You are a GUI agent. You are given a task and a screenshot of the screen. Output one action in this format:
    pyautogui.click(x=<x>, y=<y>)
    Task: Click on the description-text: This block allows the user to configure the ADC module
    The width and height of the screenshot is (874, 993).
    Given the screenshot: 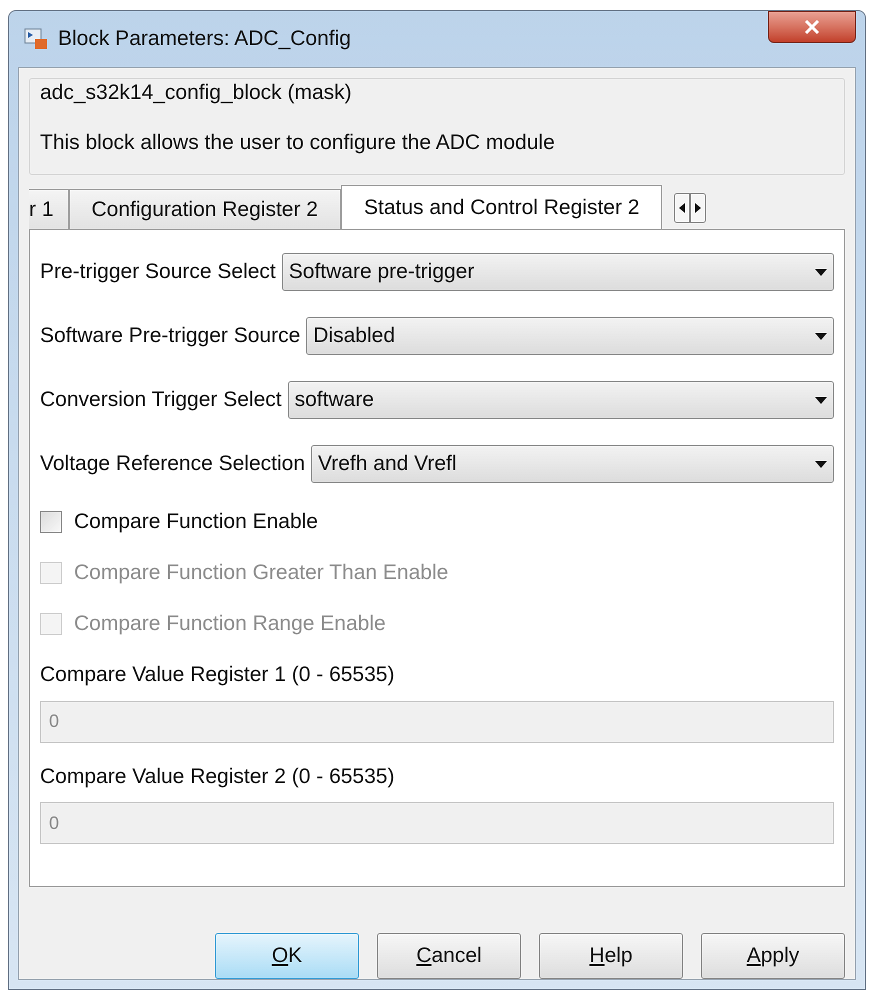 What is the action you would take?
    pyautogui.click(x=298, y=143)
    